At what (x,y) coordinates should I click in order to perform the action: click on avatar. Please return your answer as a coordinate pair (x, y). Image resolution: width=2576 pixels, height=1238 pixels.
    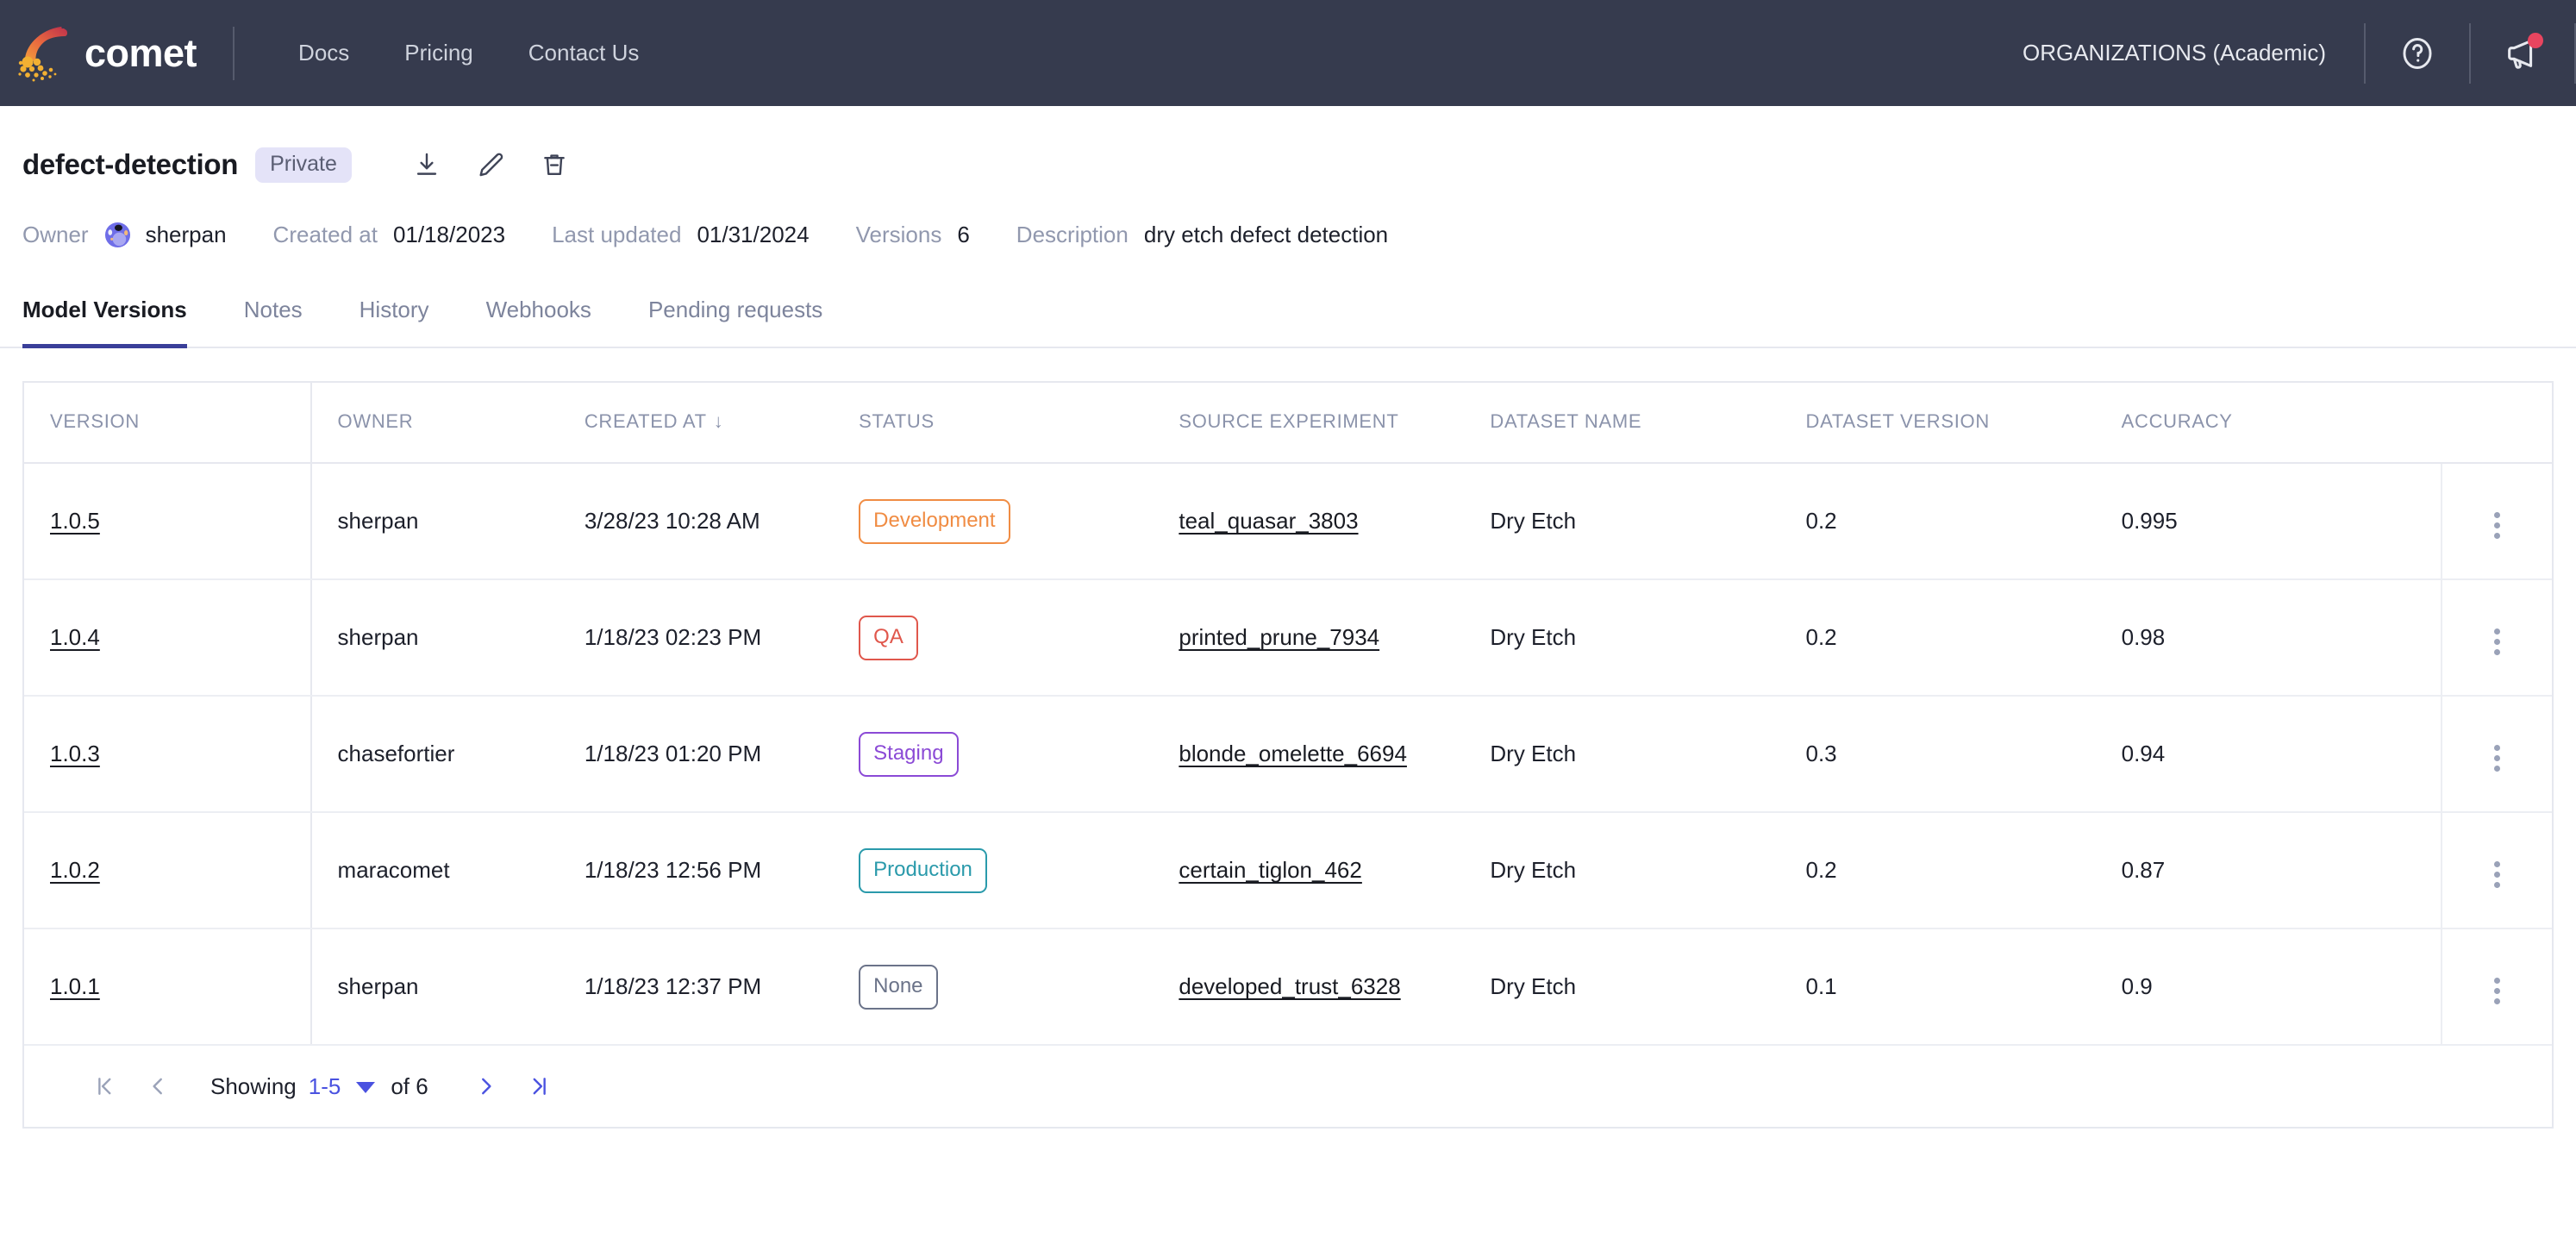
    Looking at the image, I should click on (117, 235).